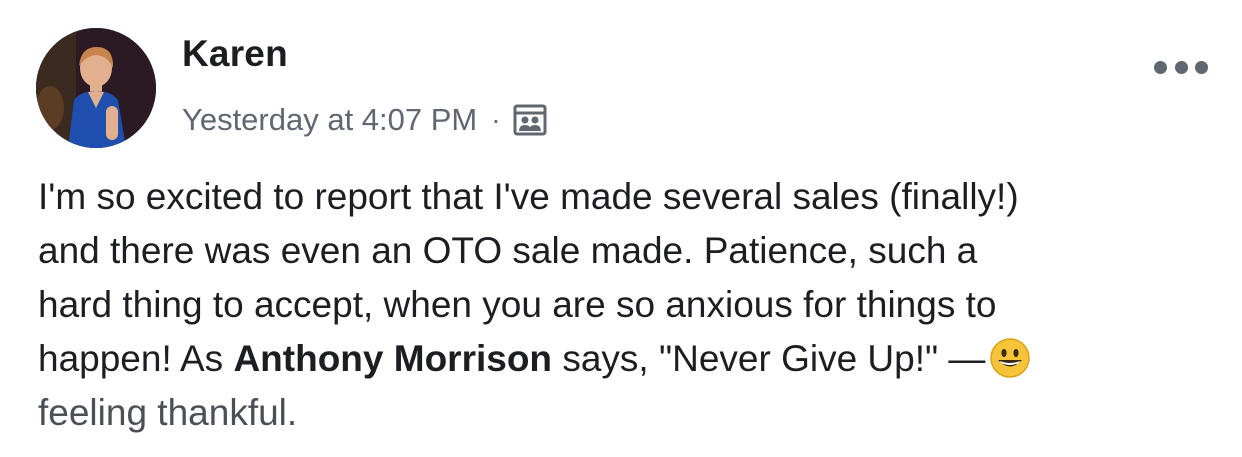 The width and height of the screenshot is (1242, 457). What do you see at coordinates (628, 413) in the screenshot?
I see `feeling-activity: feeling thankful.` at bounding box center [628, 413].